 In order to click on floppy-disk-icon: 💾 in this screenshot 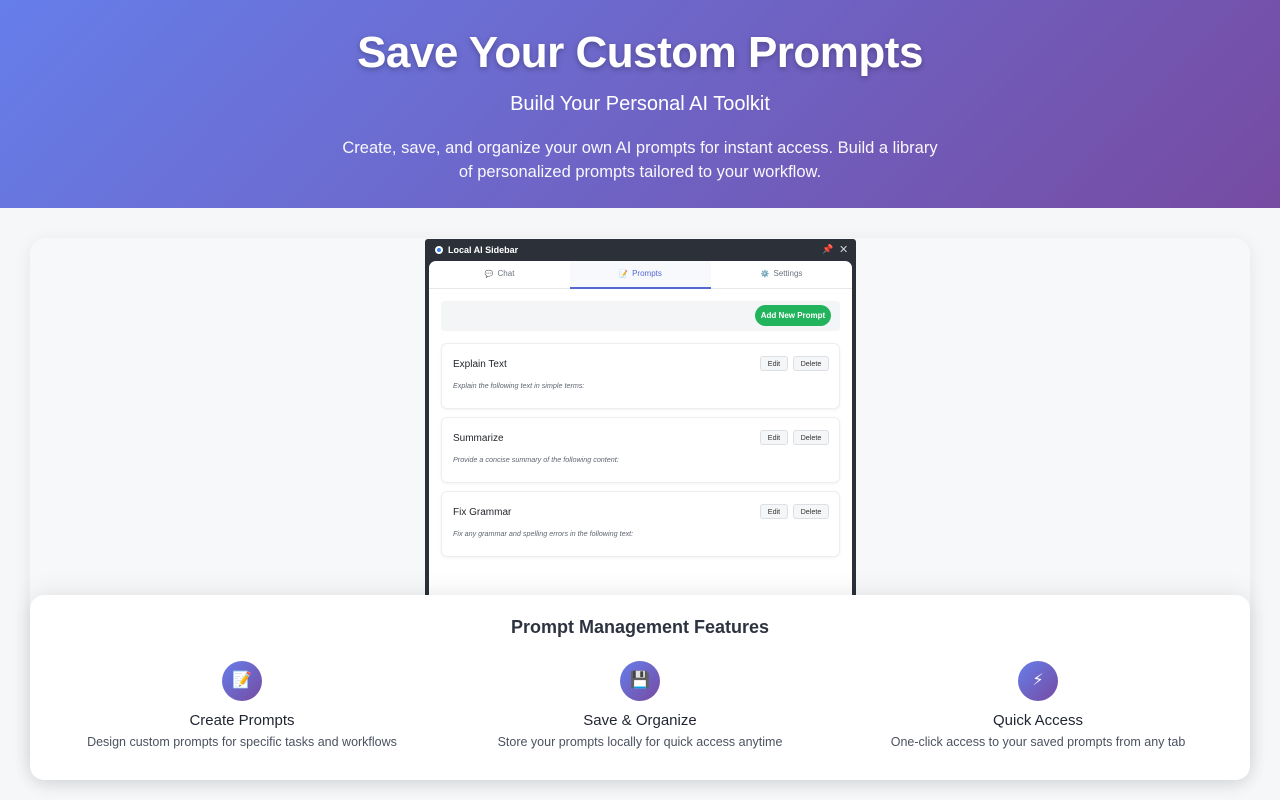, I will do `click(640, 681)`.